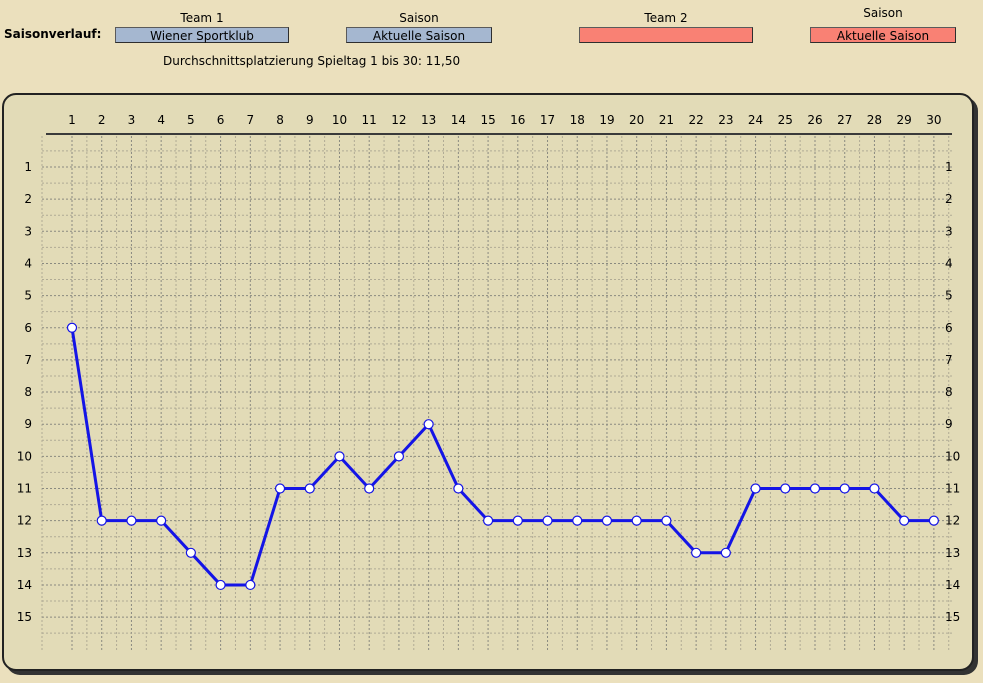 This screenshot has width=983, height=683. Describe the element at coordinates (250, 120) in the screenshot. I see `x-tick-label: 7` at that location.